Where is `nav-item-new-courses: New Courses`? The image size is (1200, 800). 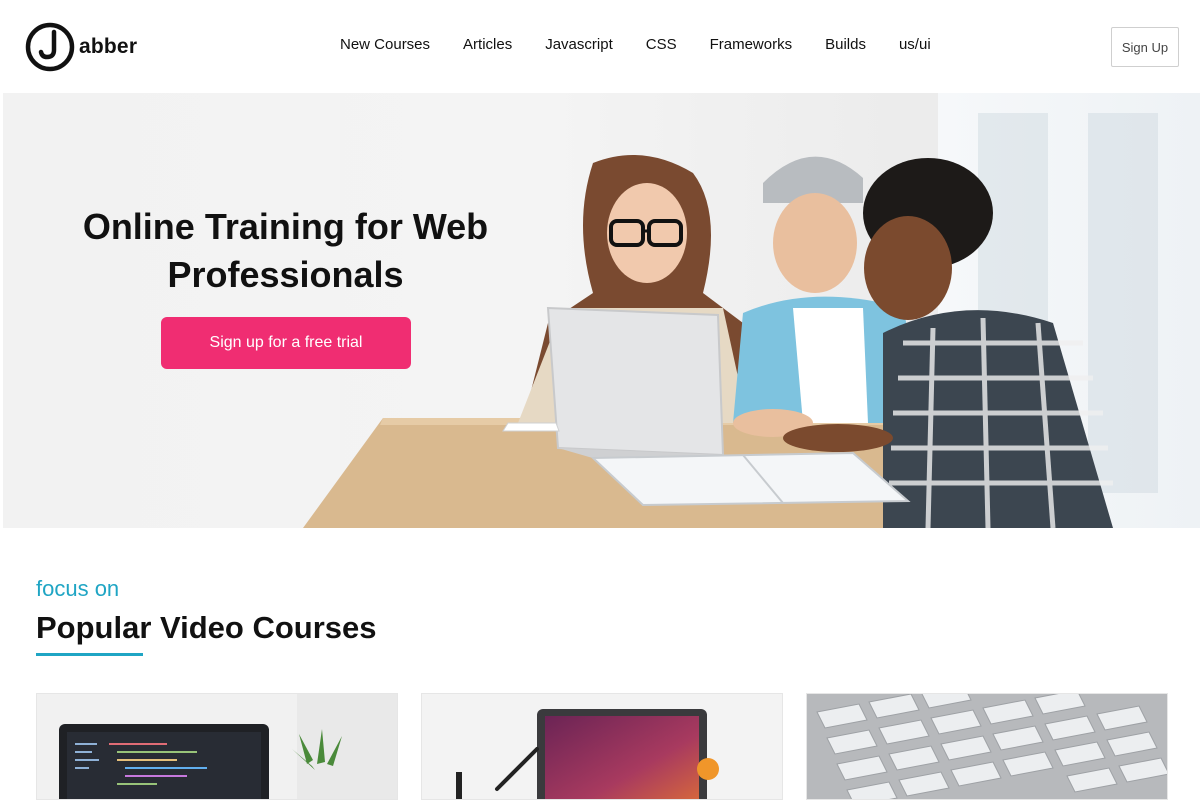
nav-item-new-courses: New Courses is located at coordinates (385, 44).